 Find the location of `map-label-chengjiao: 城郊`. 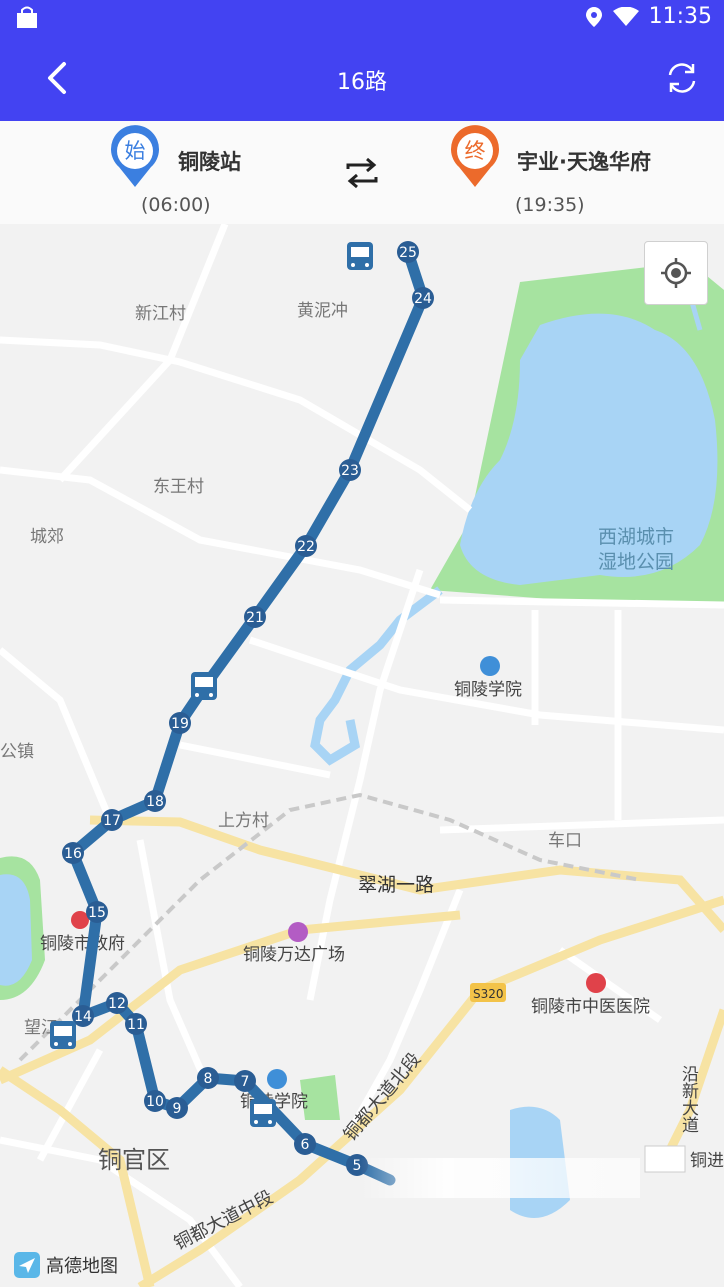

map-label-chengjiao: 城郊 is located at coordinates (47, 537).